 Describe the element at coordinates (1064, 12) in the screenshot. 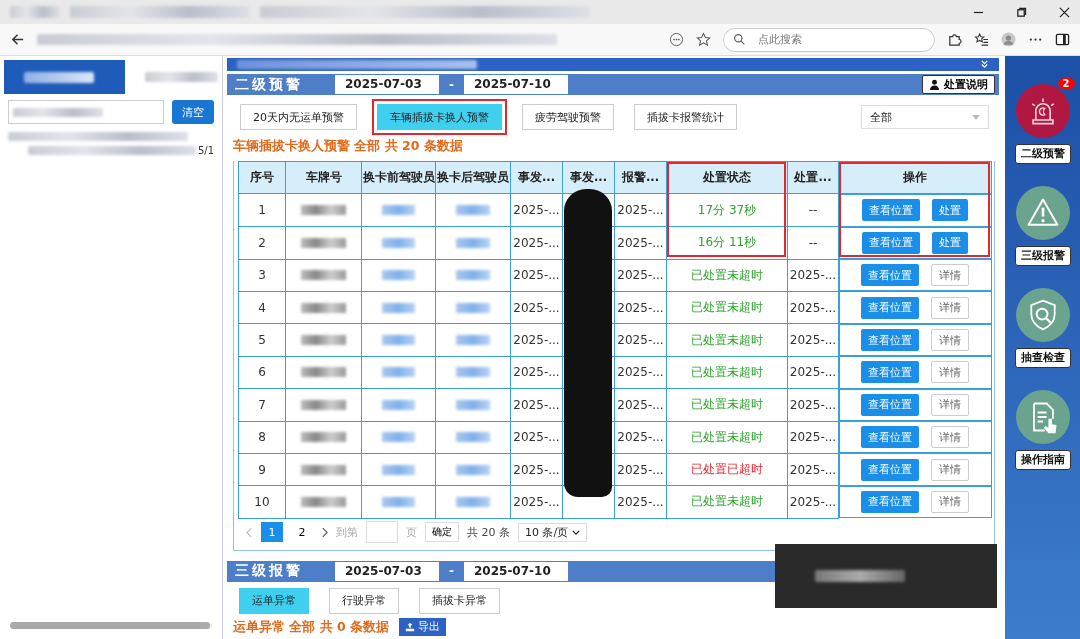

I see `close-icon` at that location.